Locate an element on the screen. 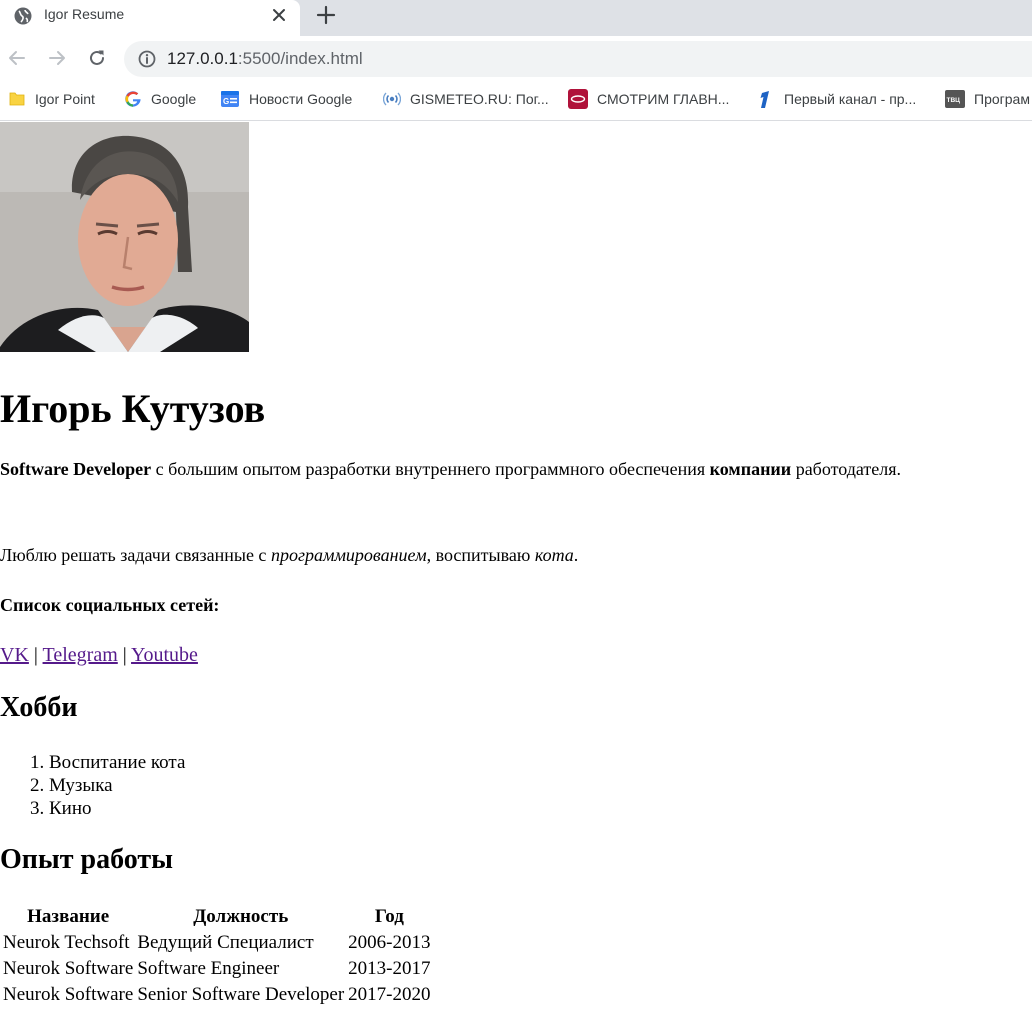 This screenshot has height=1019, width=1032. bookmark-google: Google is located at coordinates (160, 99).